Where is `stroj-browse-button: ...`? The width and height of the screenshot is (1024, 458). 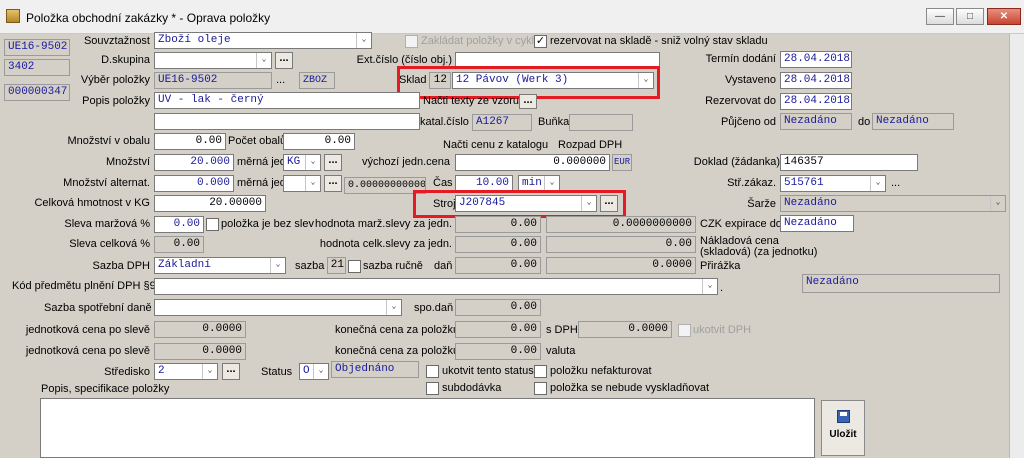
stroj-browse-button: ... is located at coordinates (609, 203).